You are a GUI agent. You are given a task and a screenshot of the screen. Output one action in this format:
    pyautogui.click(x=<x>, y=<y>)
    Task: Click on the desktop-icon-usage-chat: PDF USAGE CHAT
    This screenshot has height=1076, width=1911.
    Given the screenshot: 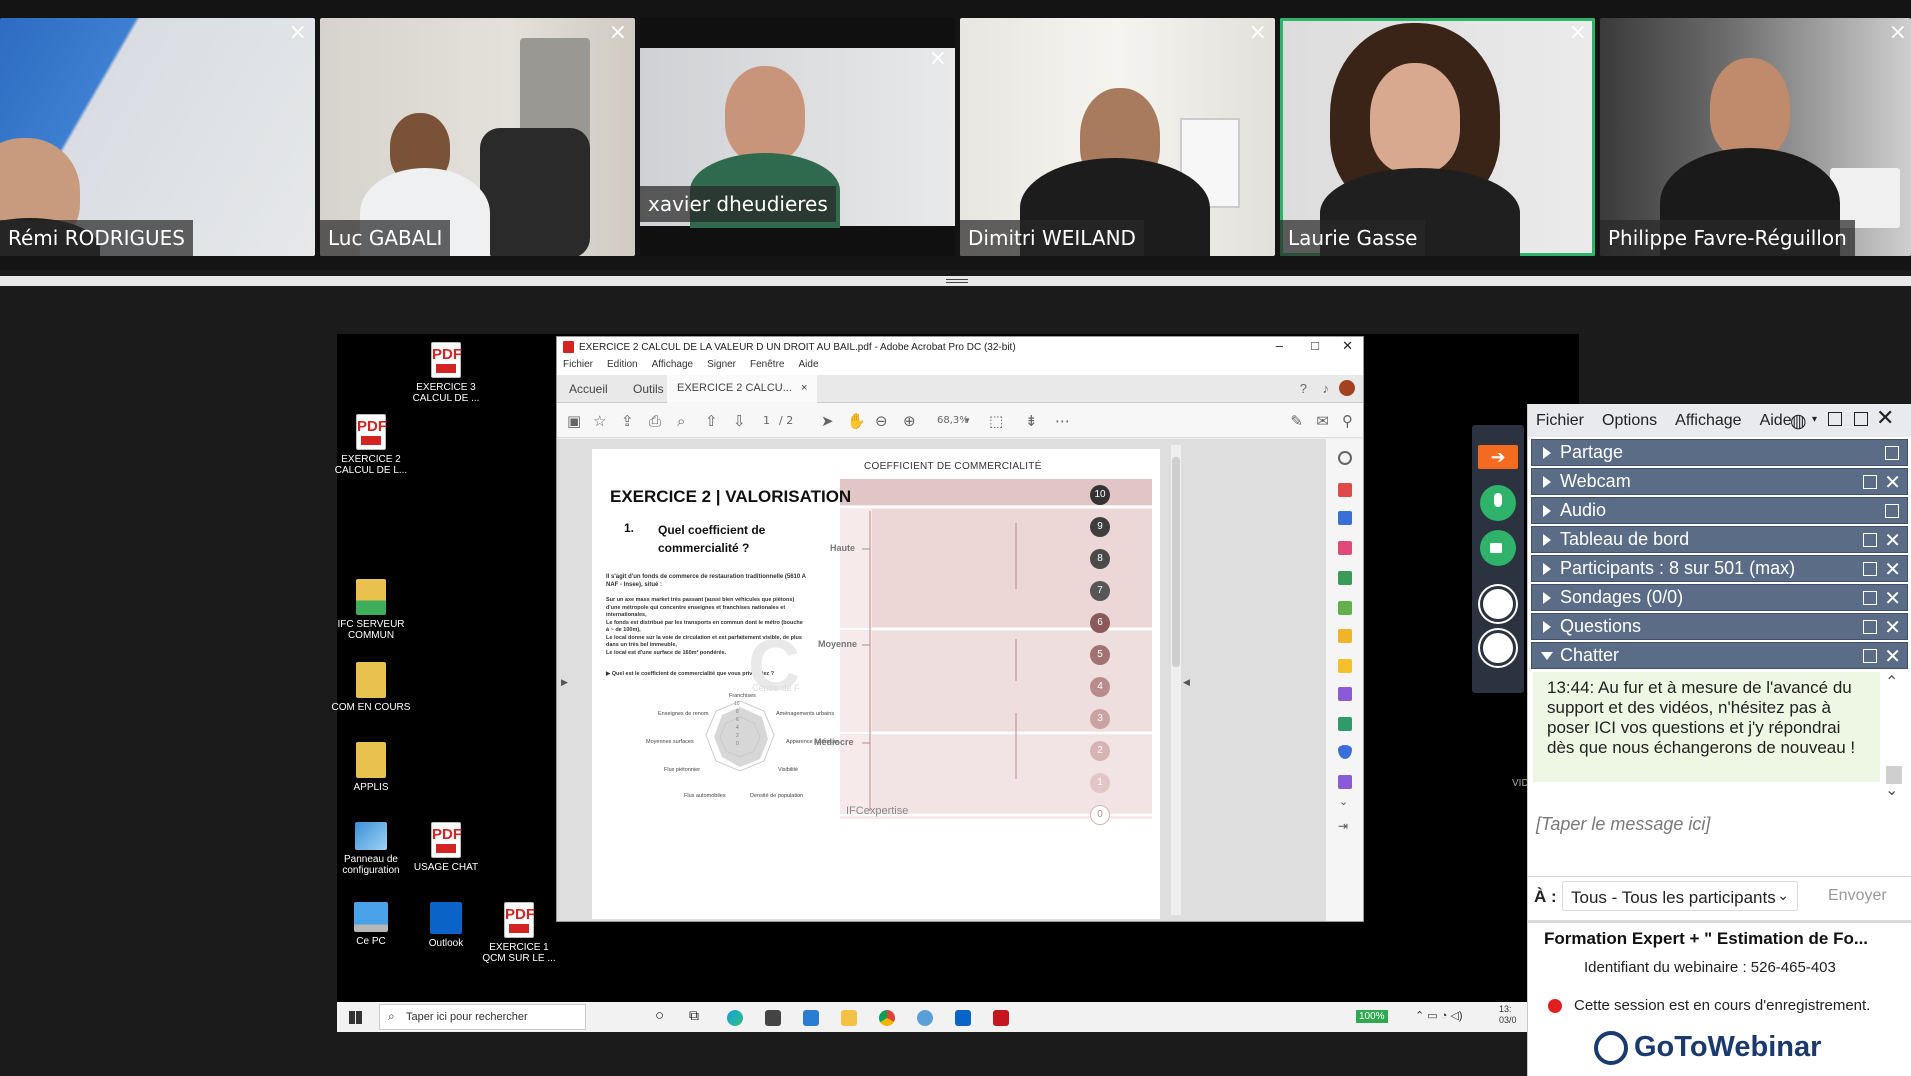 What is the action you would take?
    pyautogui.click(x=446, y=847)
    